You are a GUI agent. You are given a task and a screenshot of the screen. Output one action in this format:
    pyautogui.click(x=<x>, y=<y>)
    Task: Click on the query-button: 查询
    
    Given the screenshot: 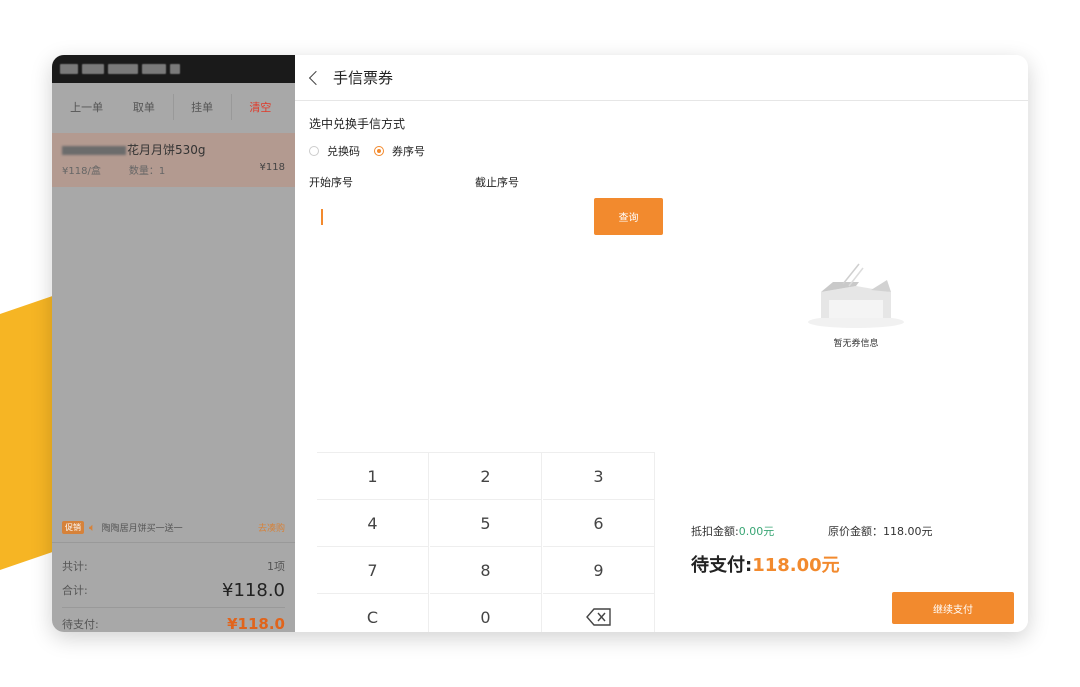 What is the action you would take?
    pyautogui.click(x=628, y=216)
    